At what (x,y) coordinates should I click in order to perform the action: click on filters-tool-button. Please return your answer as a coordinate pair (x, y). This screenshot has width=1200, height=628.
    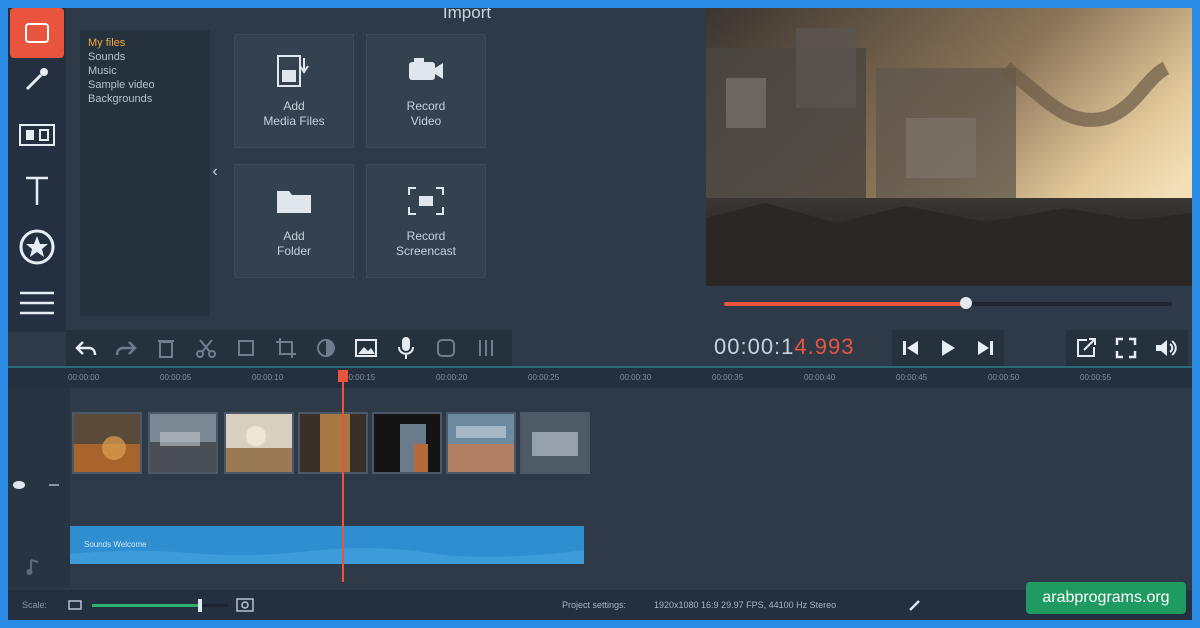
    Looking at the image, I should click on (37, 79).